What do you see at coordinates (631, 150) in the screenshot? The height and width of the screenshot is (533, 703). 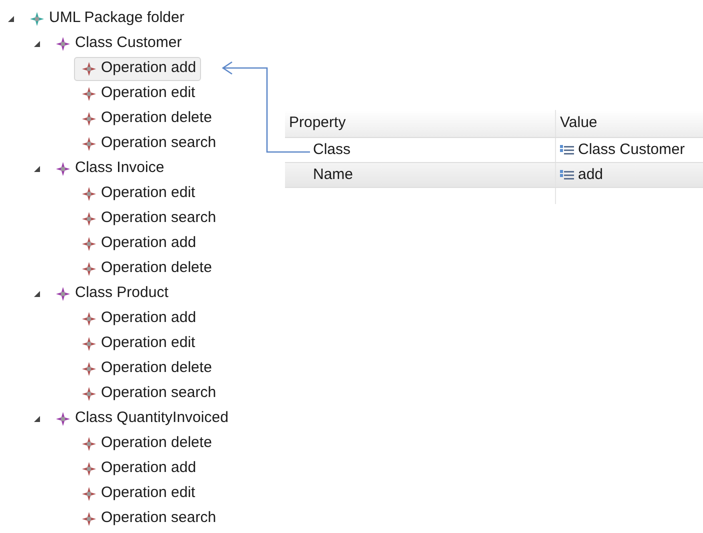 I see `cell-value: Class Customer` at bounding box center [631, 150].